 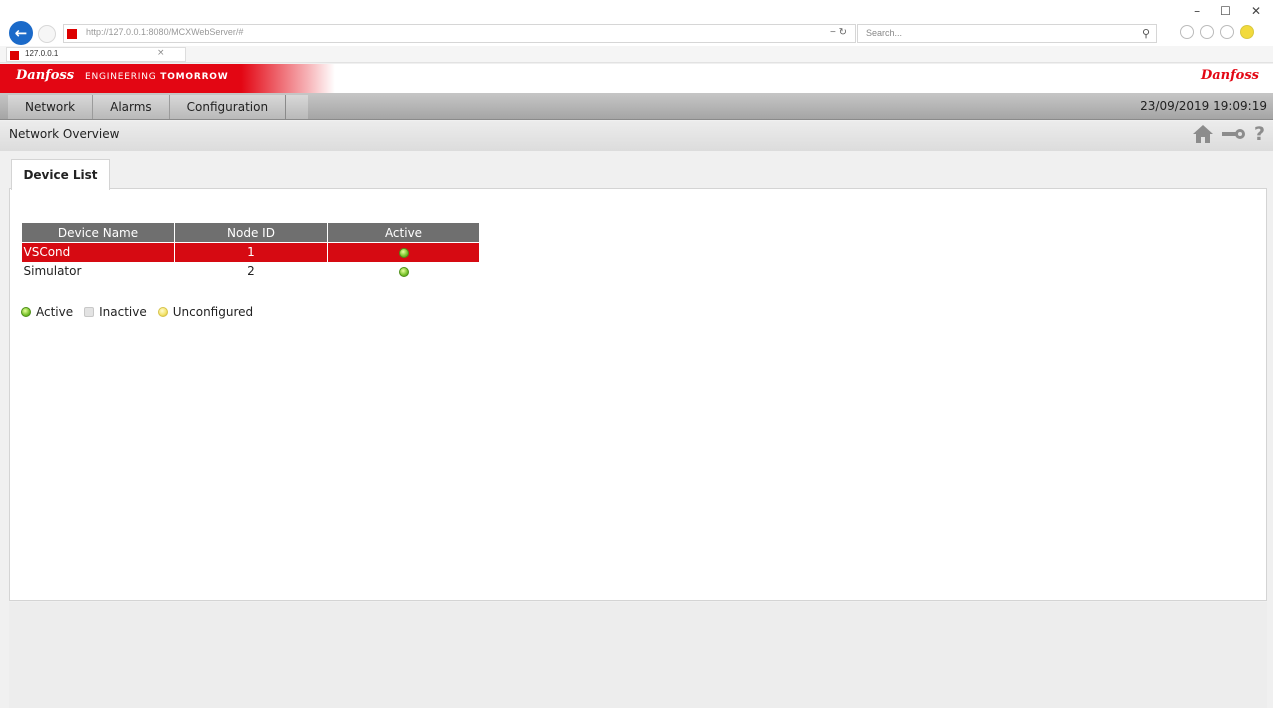 What do you see at coordinates (1197, 11) in the screenshot?
I see `minimize-icon: –` at bounding box center [1197, 11].